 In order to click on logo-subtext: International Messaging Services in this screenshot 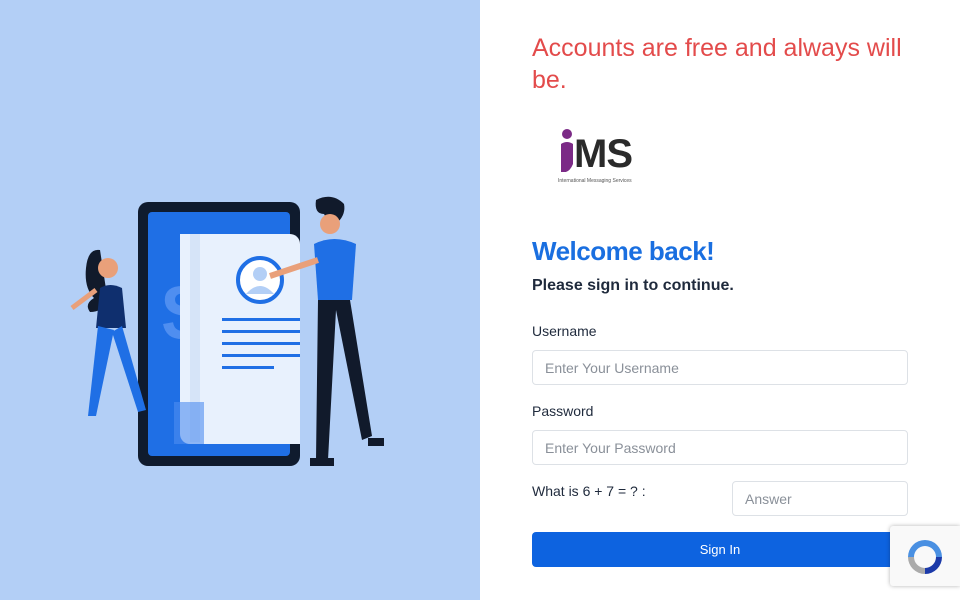, I will do `click(595, 181)`.